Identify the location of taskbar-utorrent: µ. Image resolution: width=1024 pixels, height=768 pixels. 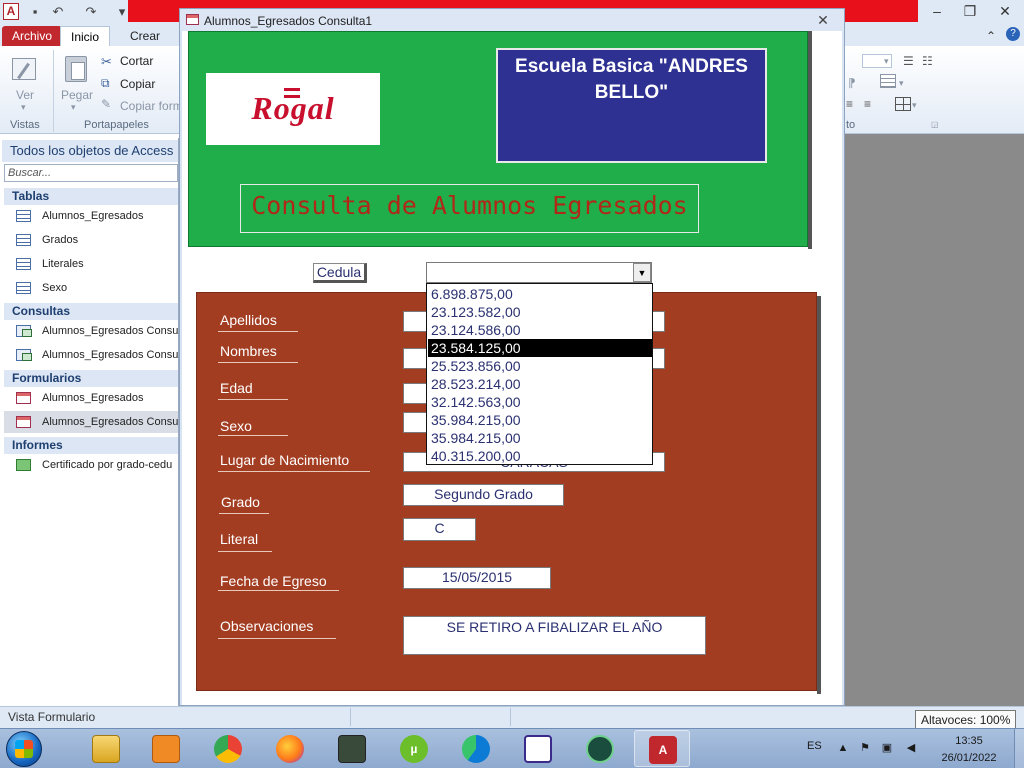
(414, 748).